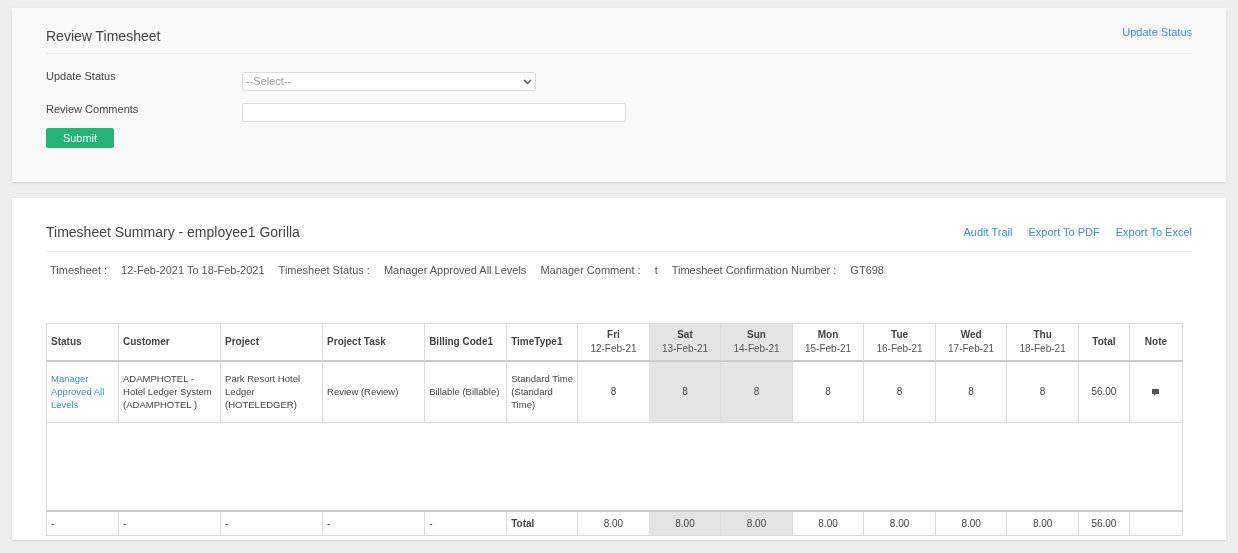  Describe the element at coordinates (1156, 342) in the screenshot. I see `column-header: Note` at that location.